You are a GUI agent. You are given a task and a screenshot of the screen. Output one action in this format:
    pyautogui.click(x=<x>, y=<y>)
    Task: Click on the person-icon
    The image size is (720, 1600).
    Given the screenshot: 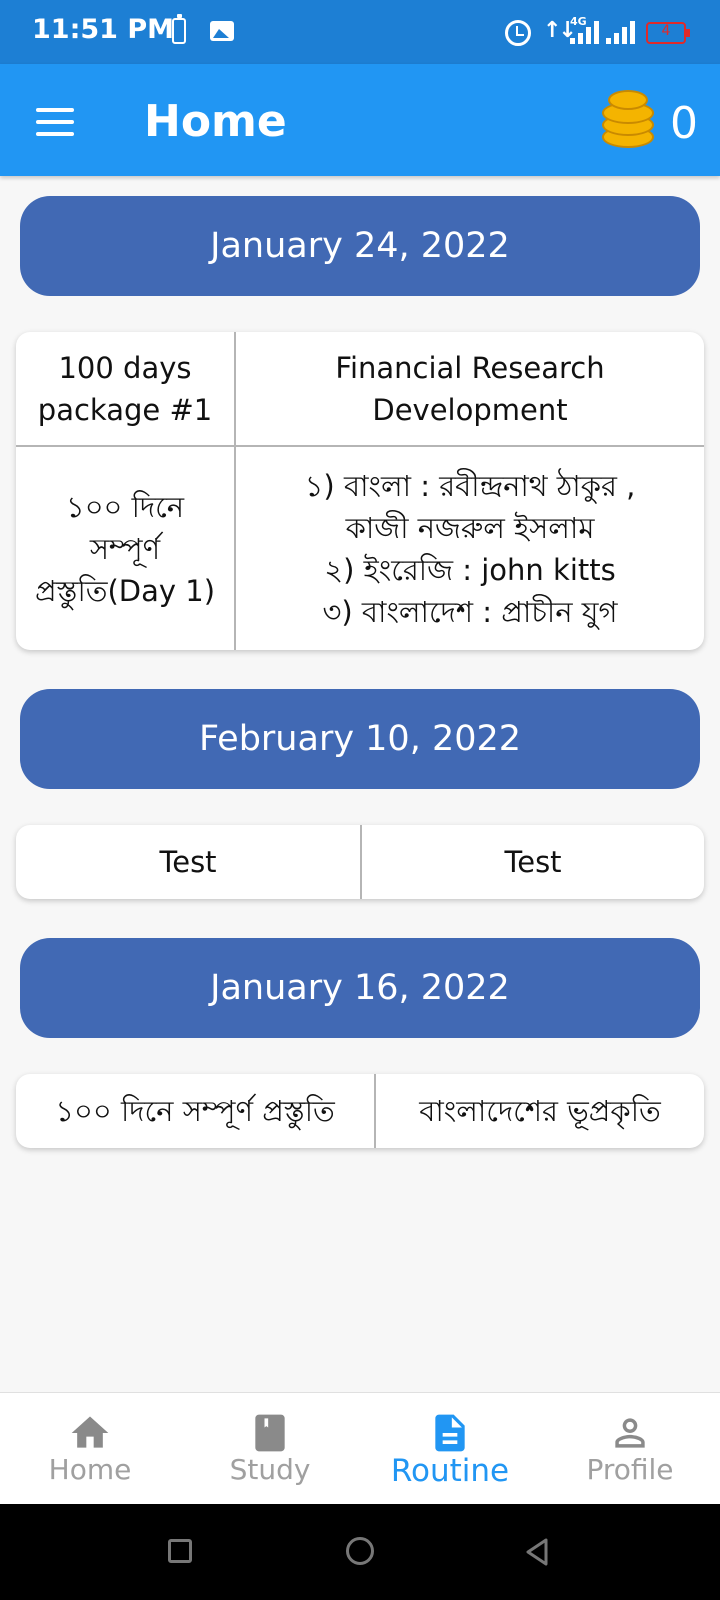 What is the action you would take?
    pyautogui.click(x=630, y=1433)
    